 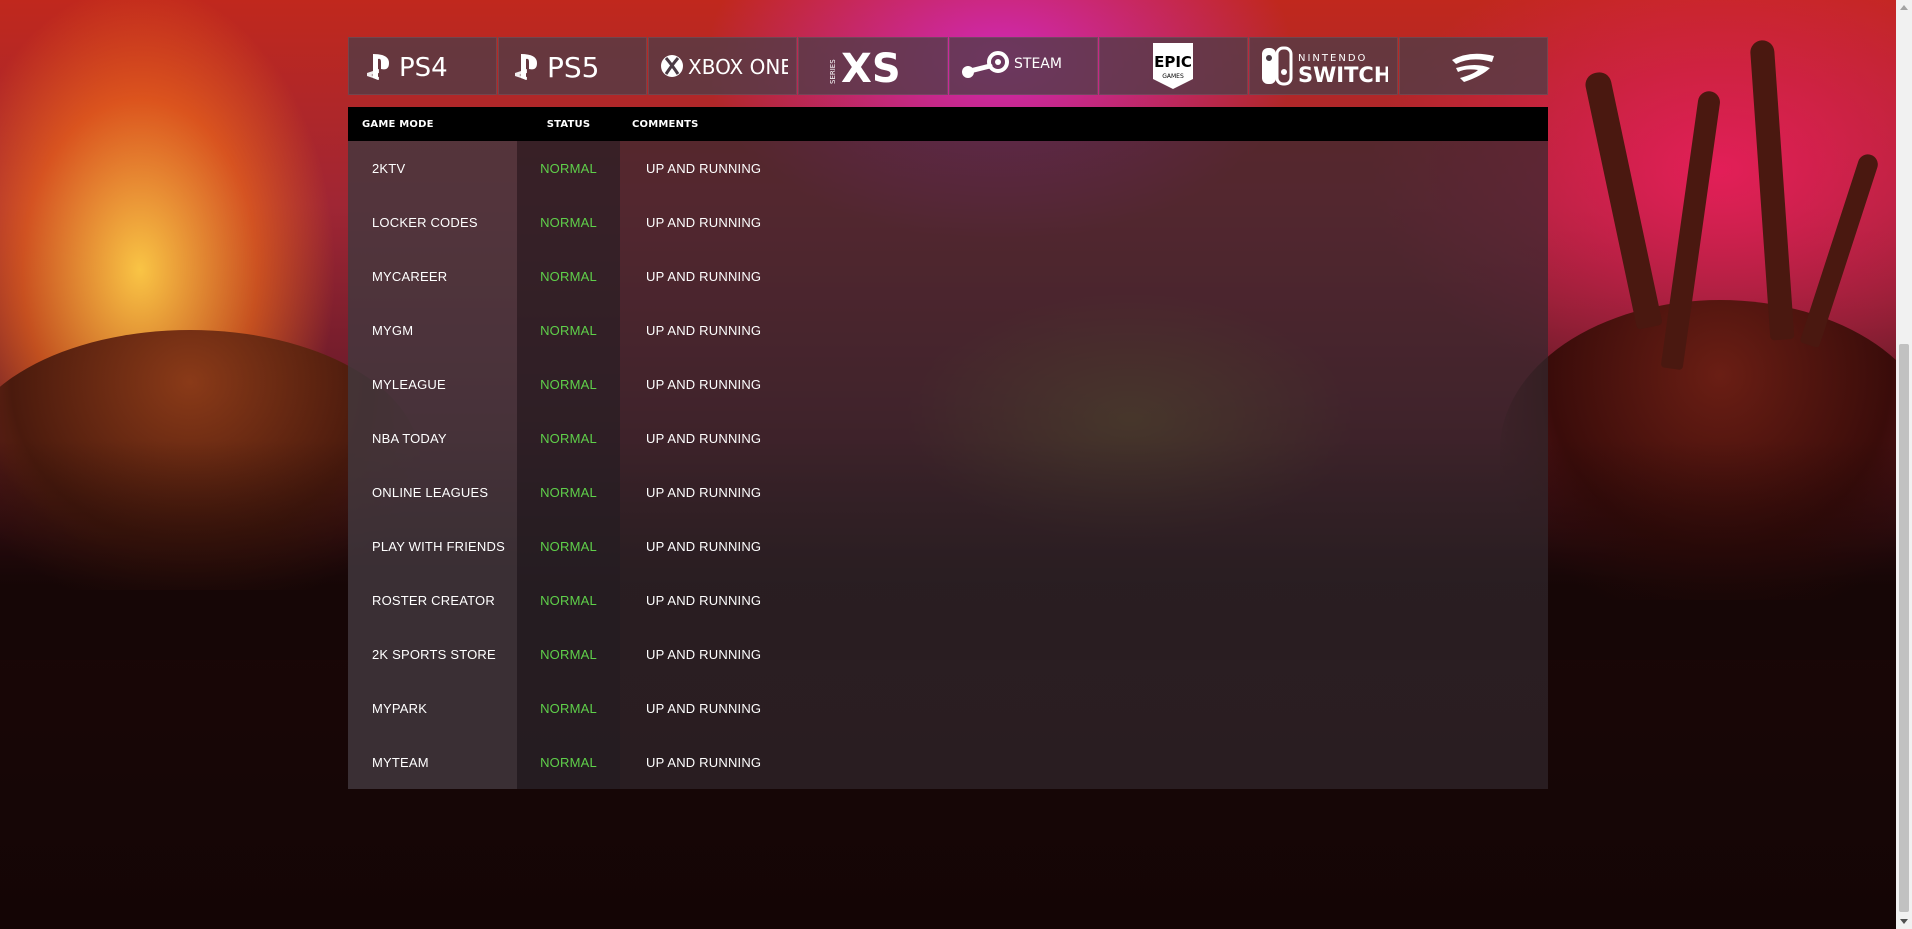 I want to click on stadia-logo, so click(x=1473, y=67).